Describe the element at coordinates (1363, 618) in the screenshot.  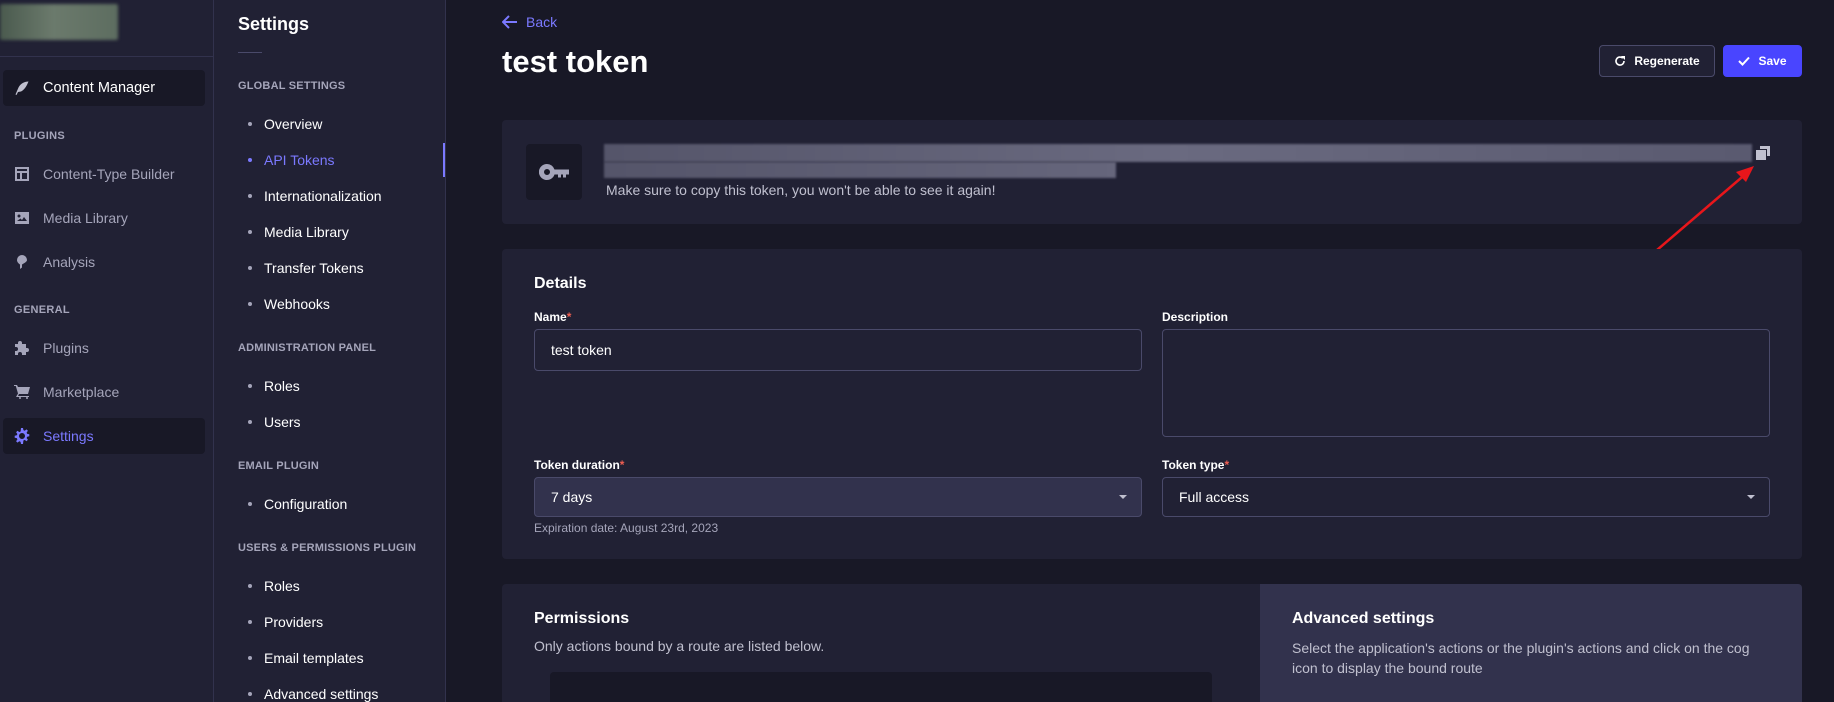
I see `advanced-settings-title: Advanced settings` at that location.